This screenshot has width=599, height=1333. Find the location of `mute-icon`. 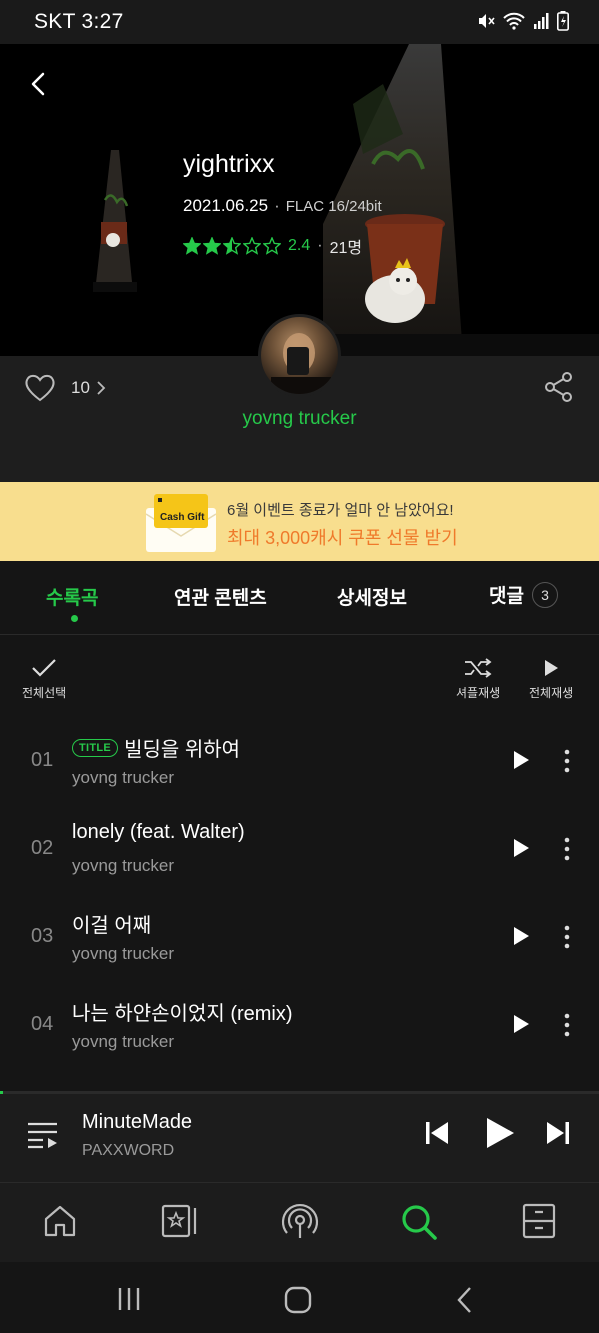

mute-icon is located at coordinates (487, 21).